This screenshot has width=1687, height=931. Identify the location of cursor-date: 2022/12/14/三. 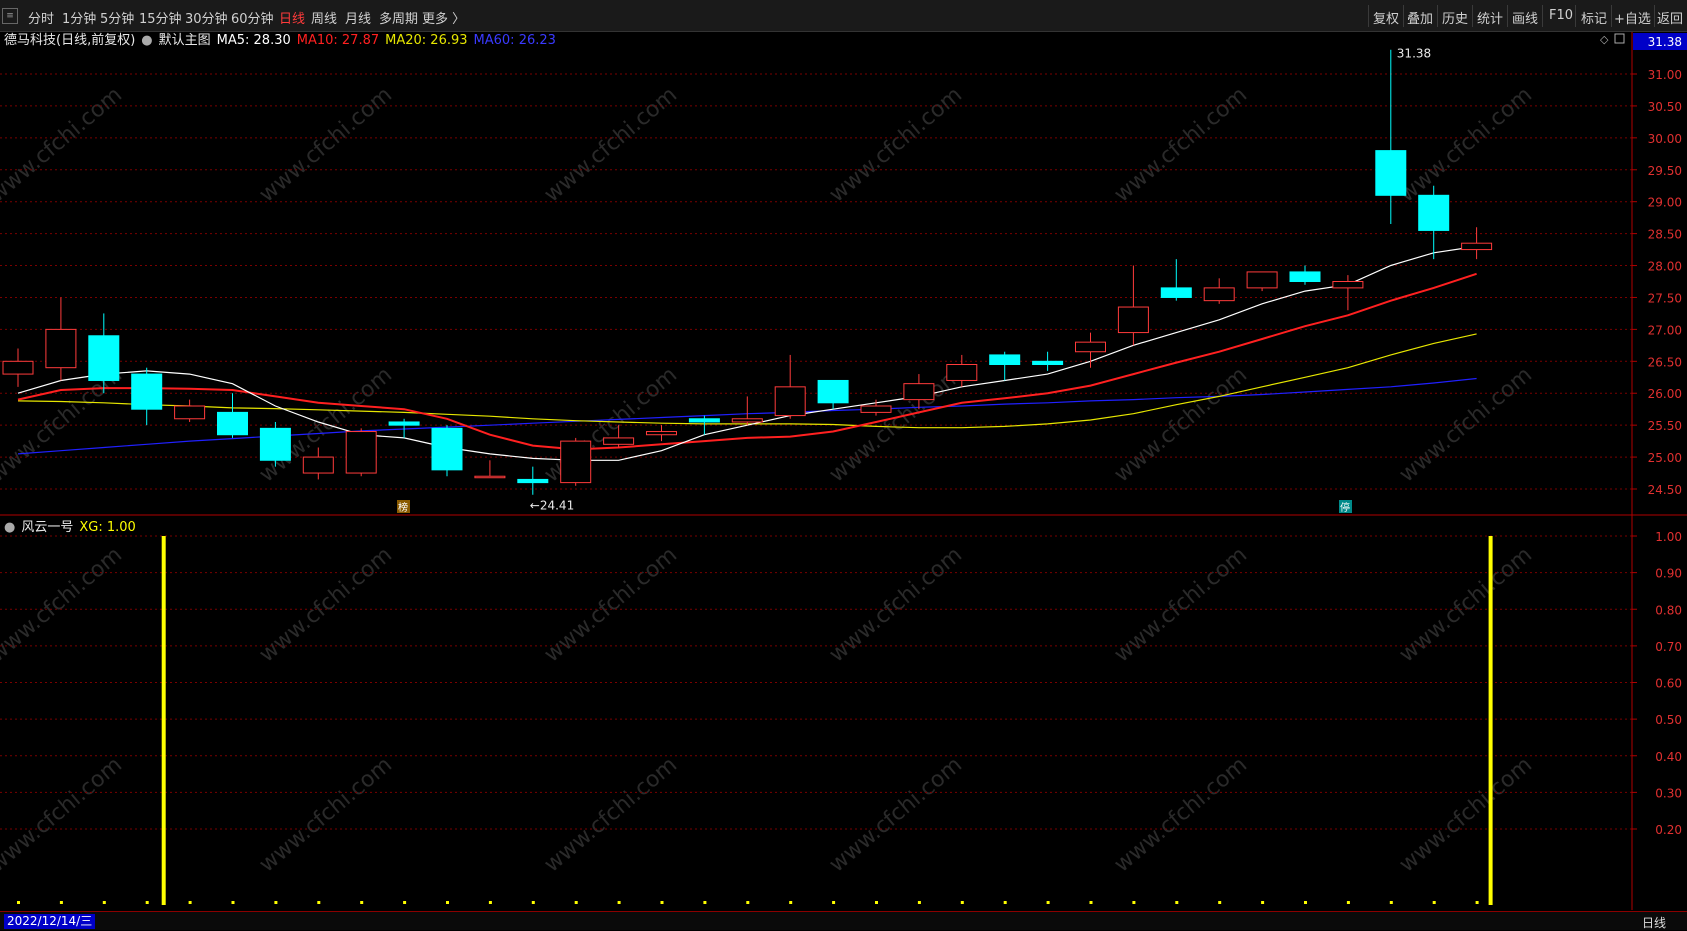
(50, 921).